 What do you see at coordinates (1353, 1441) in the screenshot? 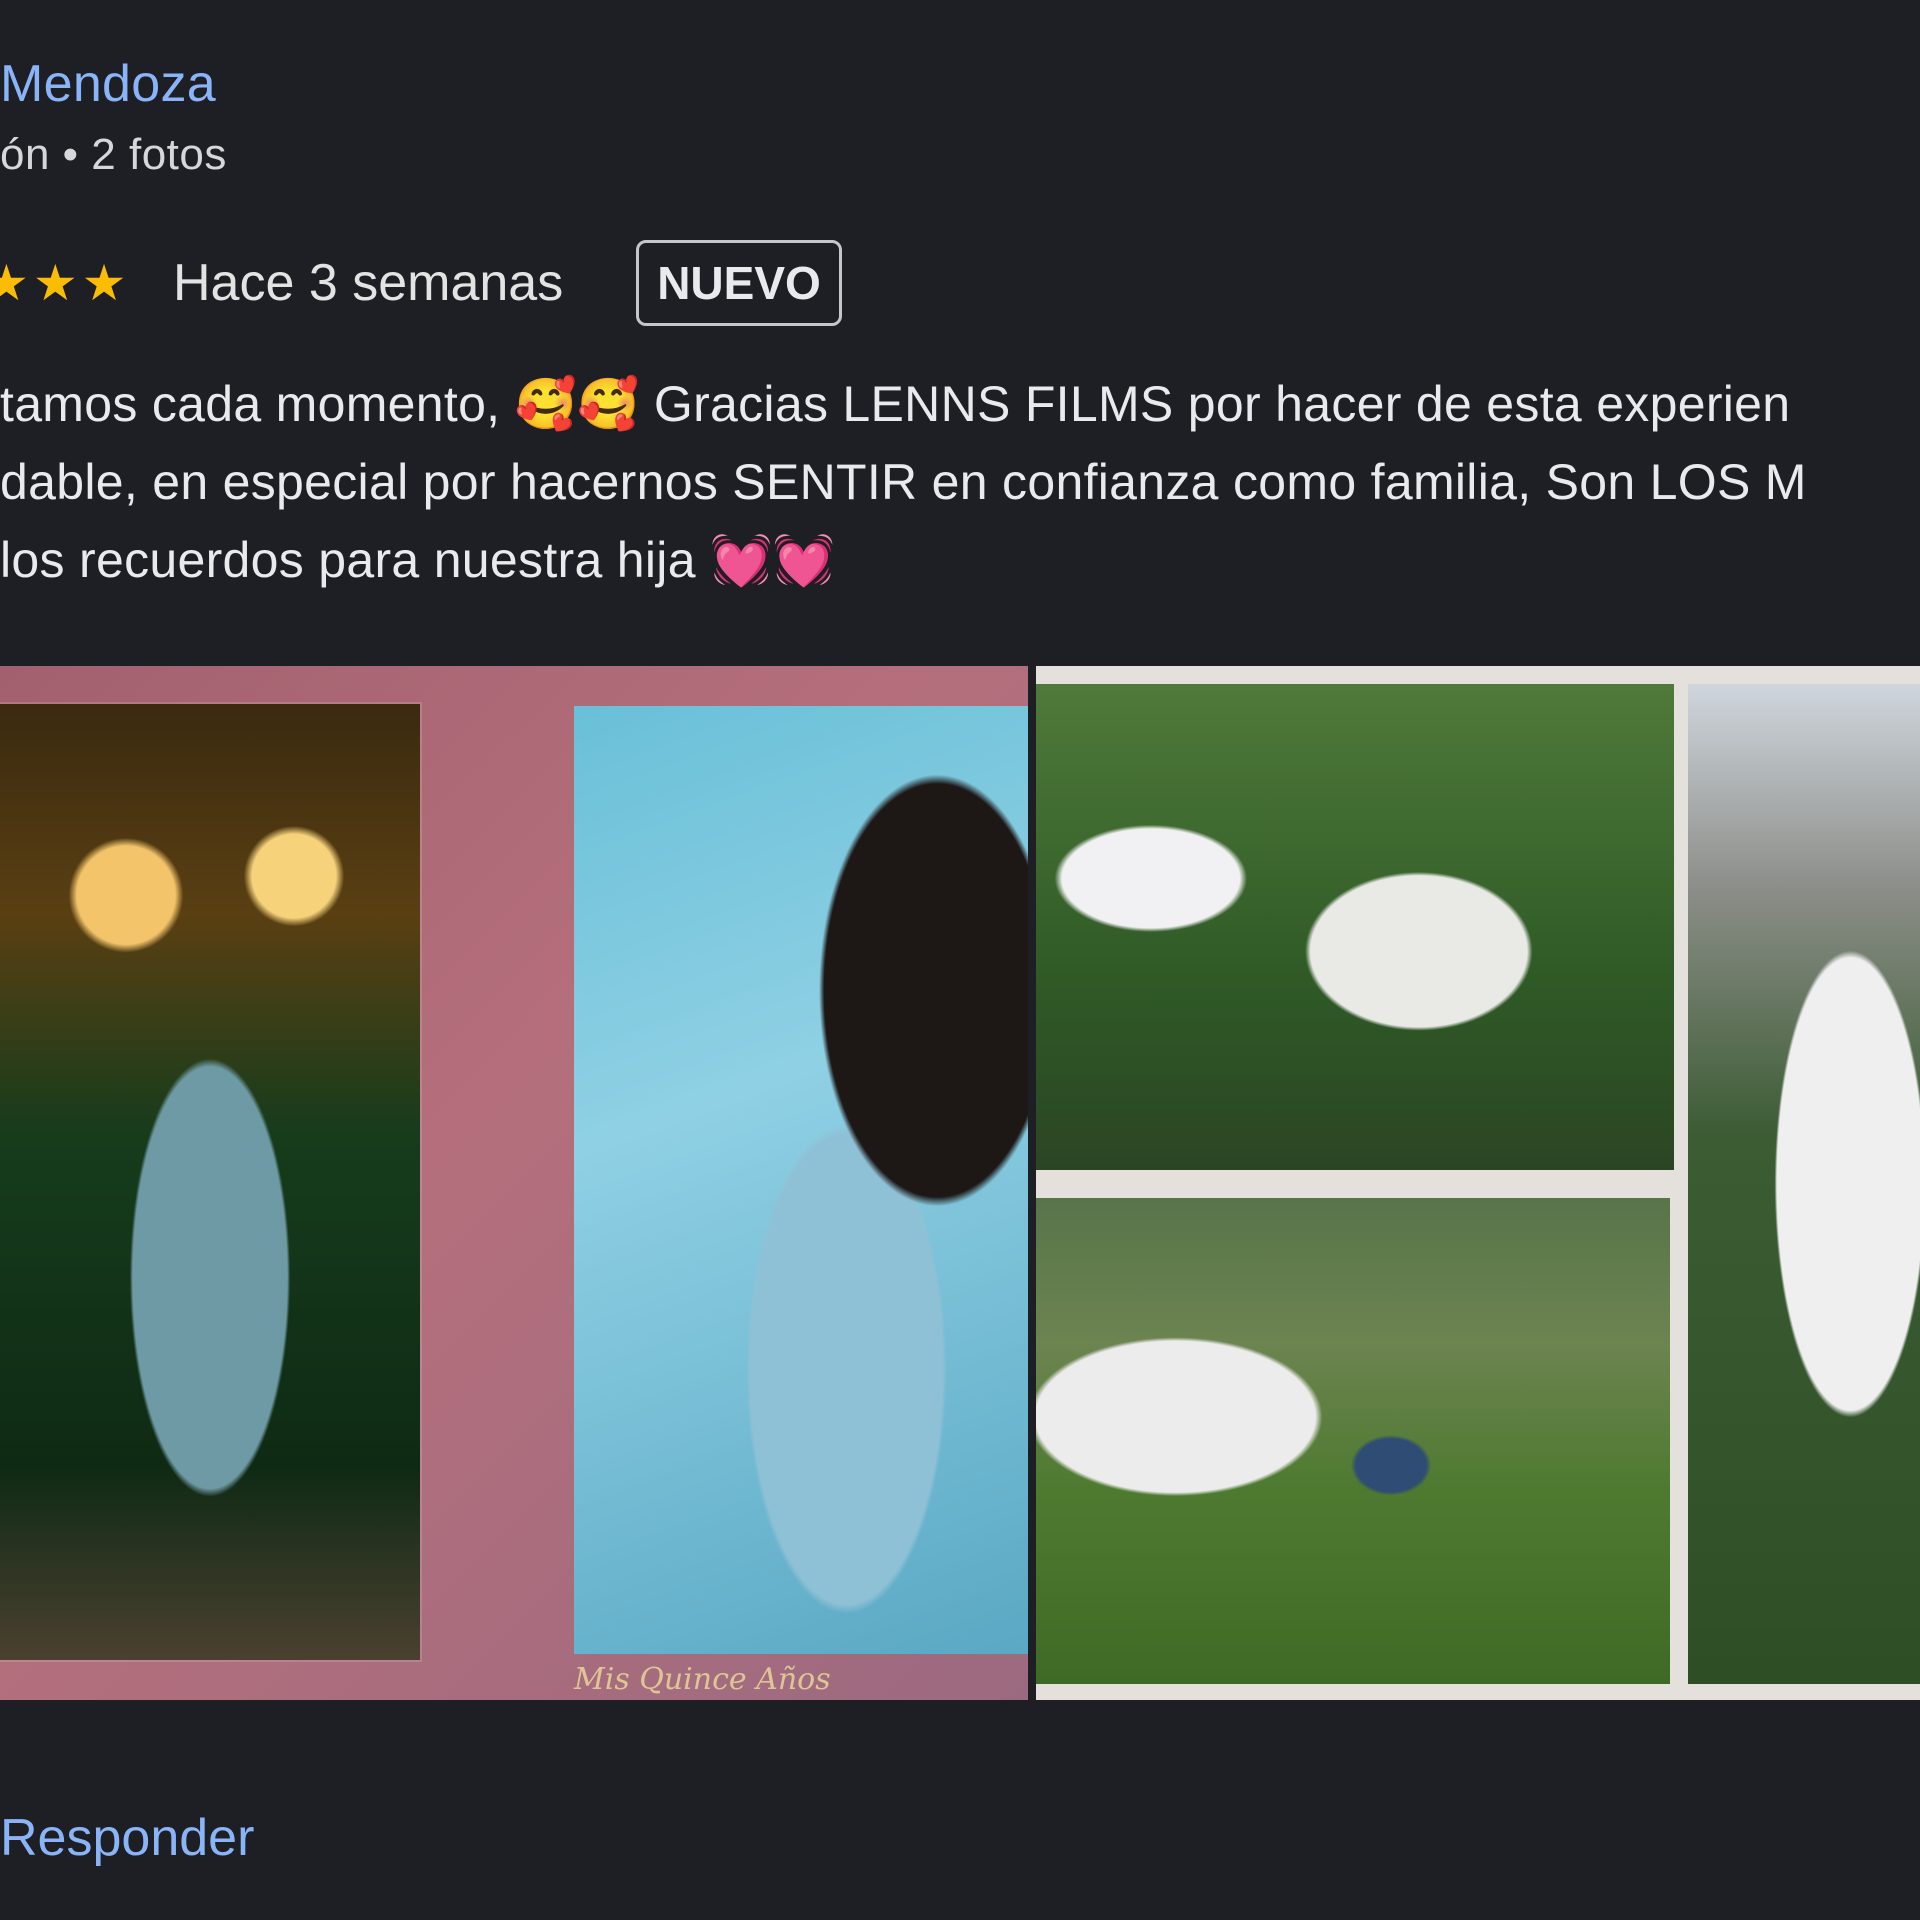
I see `photo-panel-walking` at bounding box center [1353, 1441].